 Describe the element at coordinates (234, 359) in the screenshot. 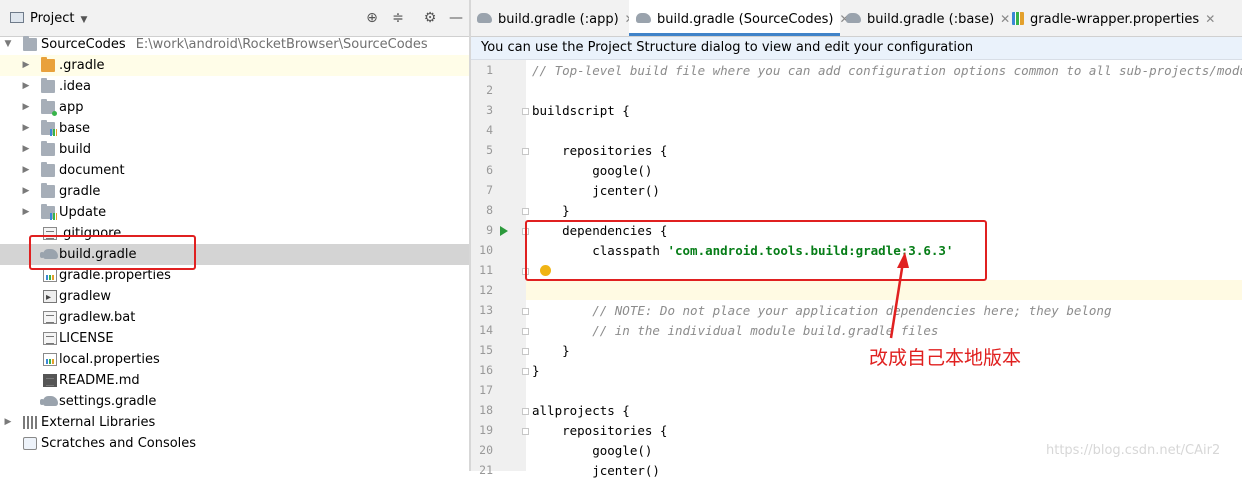

I see `tree-item-local-properties: local.properties` at that location.